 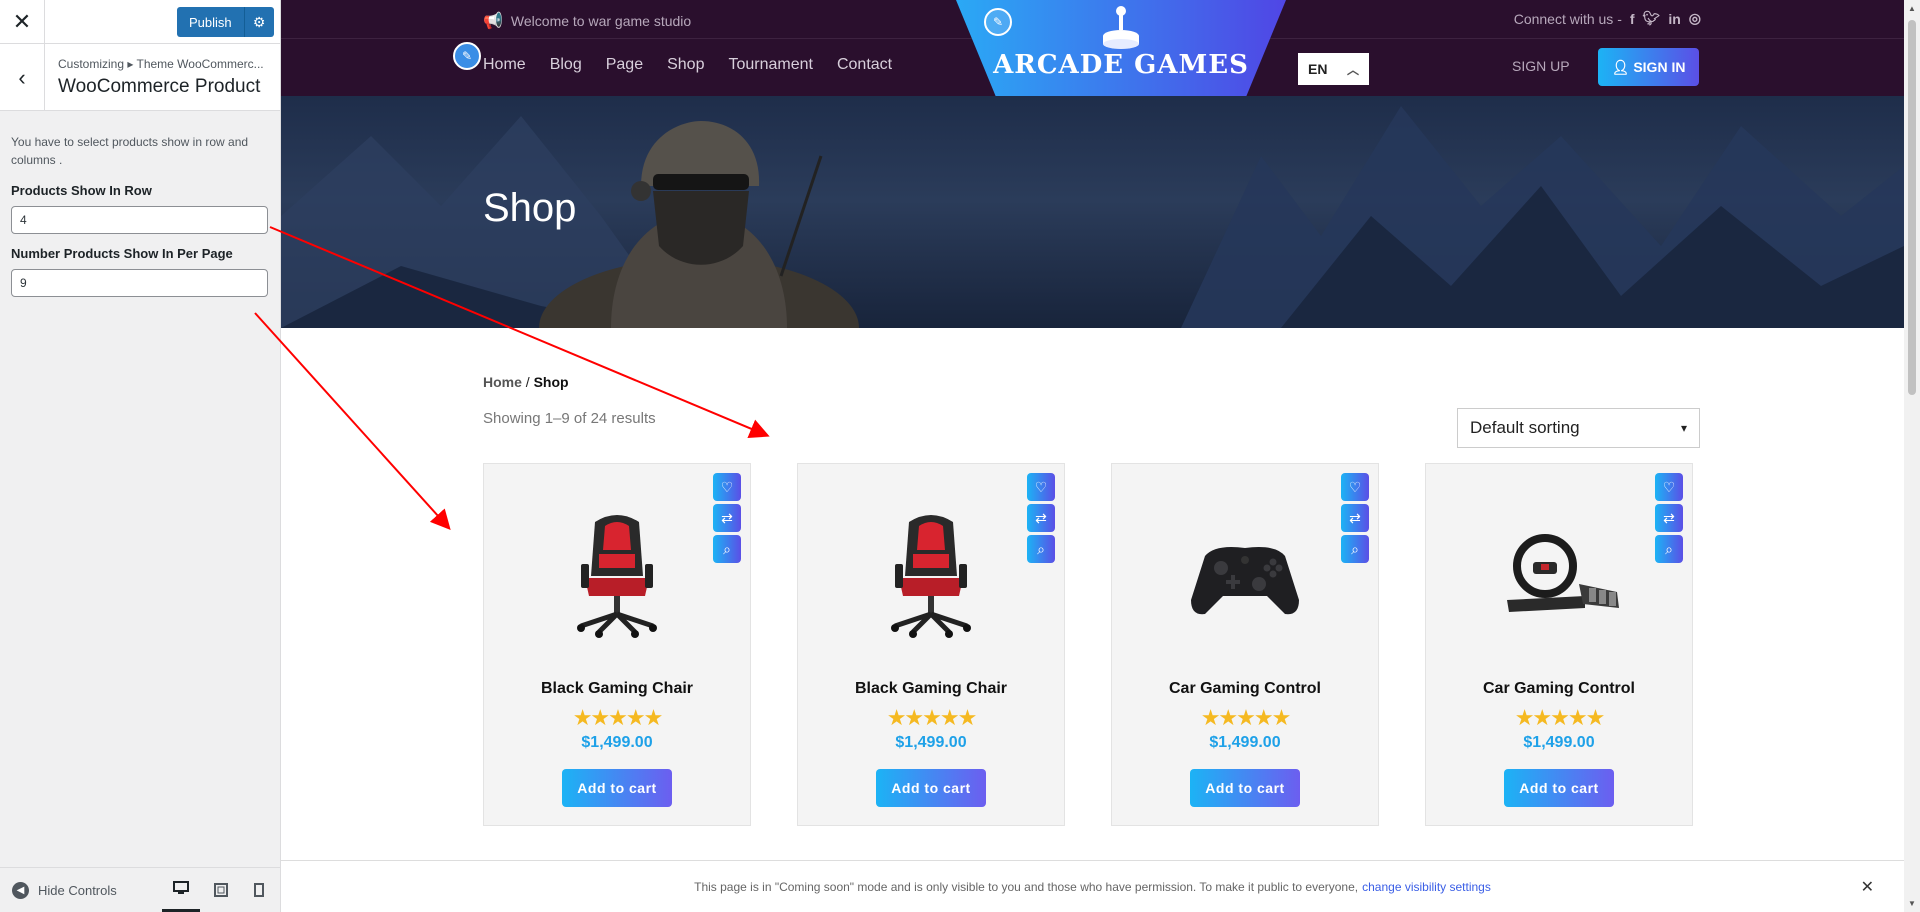 I want to click on section-title: WooCommerce Product, so click(x=159, y=86).